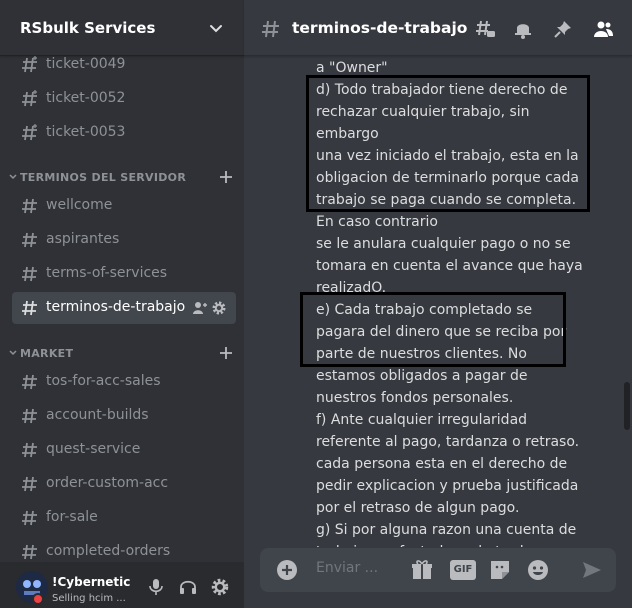 The height and width of the screenshot is (608, 632). I want to click on highlight-box-e, so click(433, 329).